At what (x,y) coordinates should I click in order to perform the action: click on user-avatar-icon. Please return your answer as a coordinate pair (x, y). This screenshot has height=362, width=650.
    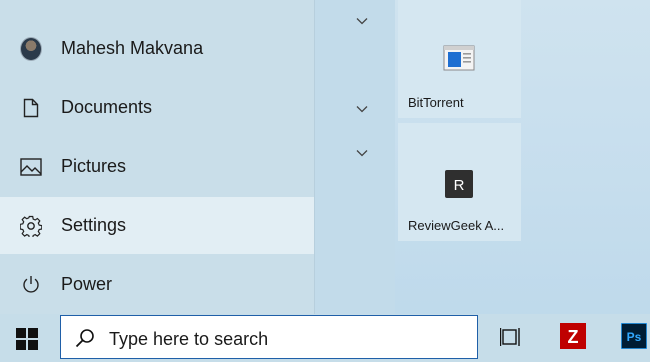
    Looking at the image, I should click on (31, 48).